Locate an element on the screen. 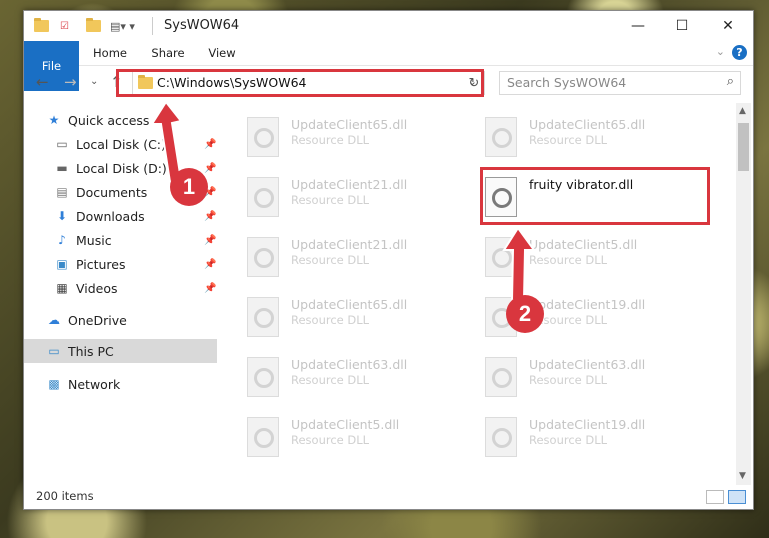  step-badge-2: 2 is located at coordinates (525, 314).